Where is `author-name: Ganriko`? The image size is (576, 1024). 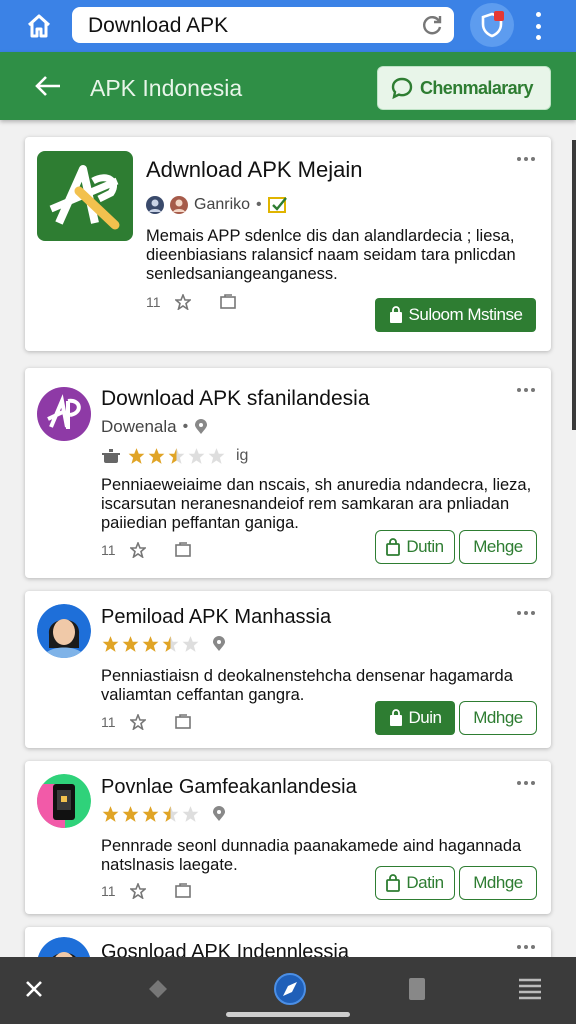 author-name: Ganriko is located at coordinates (222, 205).